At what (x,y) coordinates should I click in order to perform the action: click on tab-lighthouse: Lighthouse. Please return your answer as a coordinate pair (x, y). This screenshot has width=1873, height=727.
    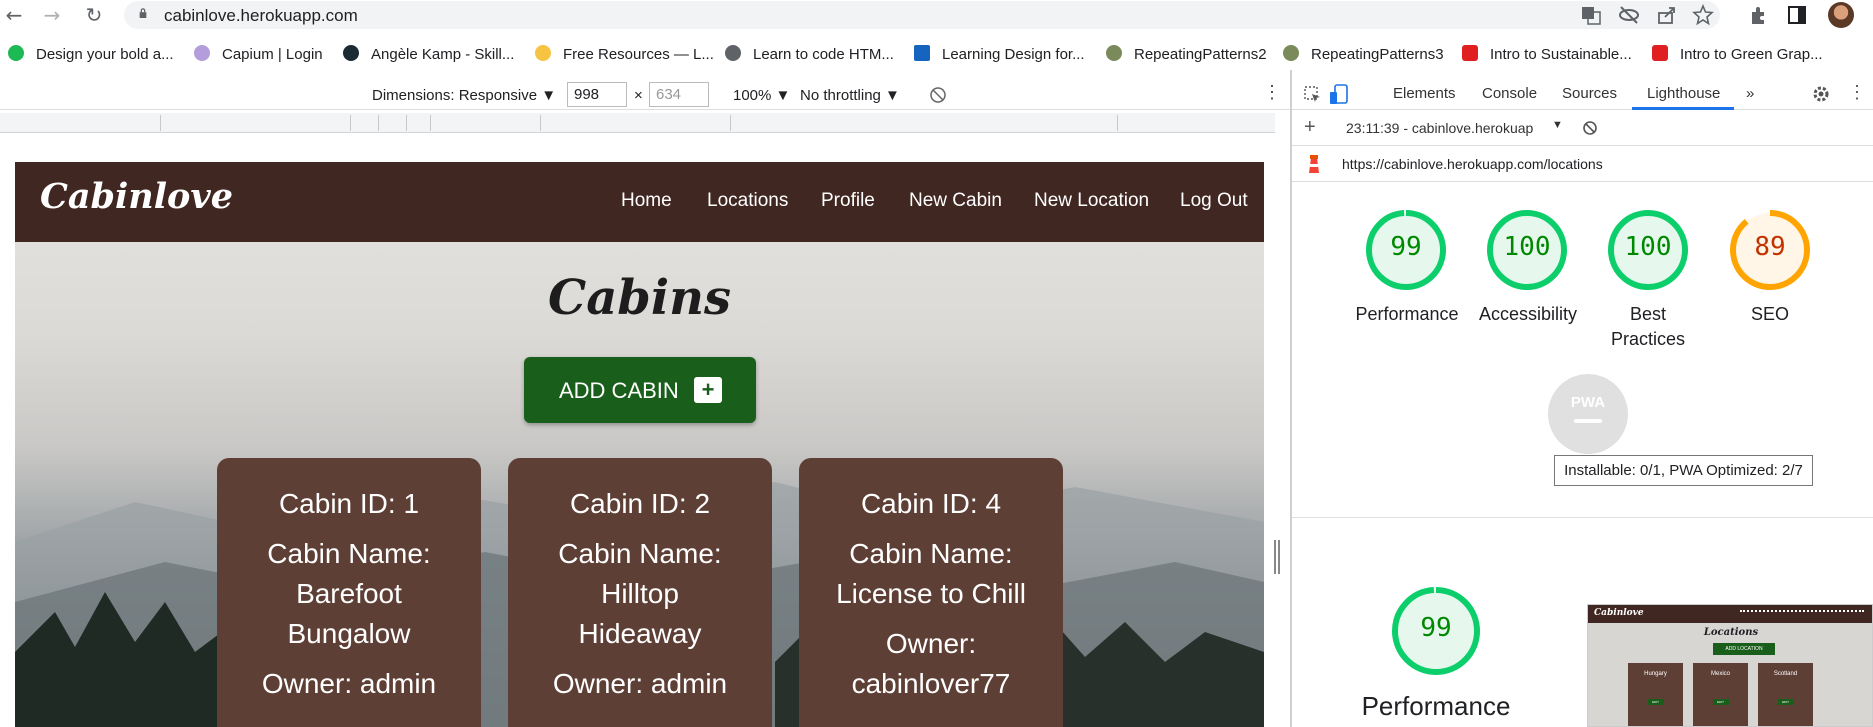
    Looking at the image, I should click on (1683, 93).